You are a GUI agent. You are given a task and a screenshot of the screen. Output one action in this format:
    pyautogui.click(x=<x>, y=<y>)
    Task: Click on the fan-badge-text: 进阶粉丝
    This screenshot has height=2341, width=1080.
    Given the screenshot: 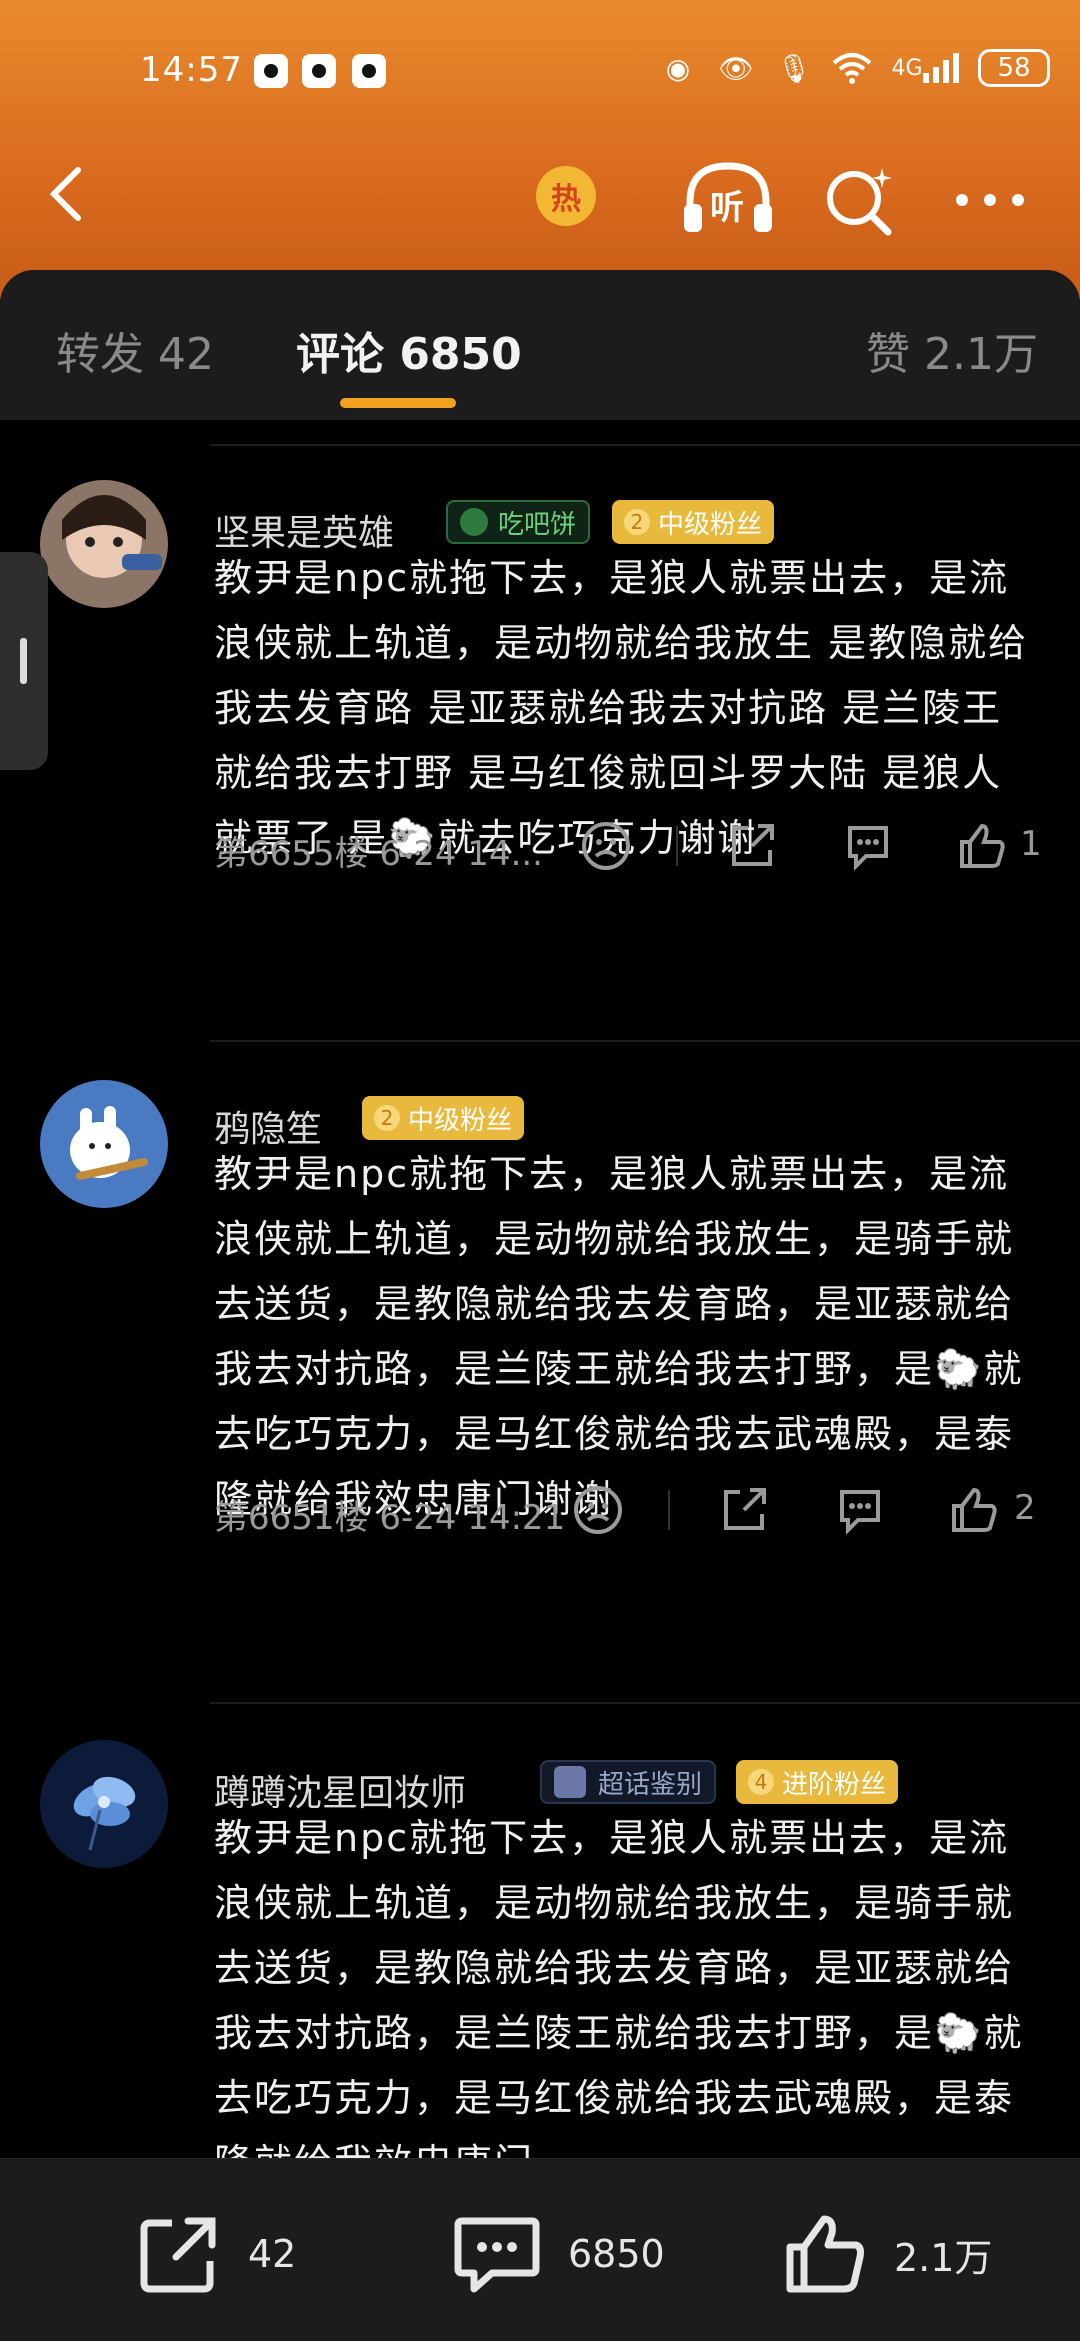 What is the action you would take?
    pyautogui.click(x=834, y=1784)
    